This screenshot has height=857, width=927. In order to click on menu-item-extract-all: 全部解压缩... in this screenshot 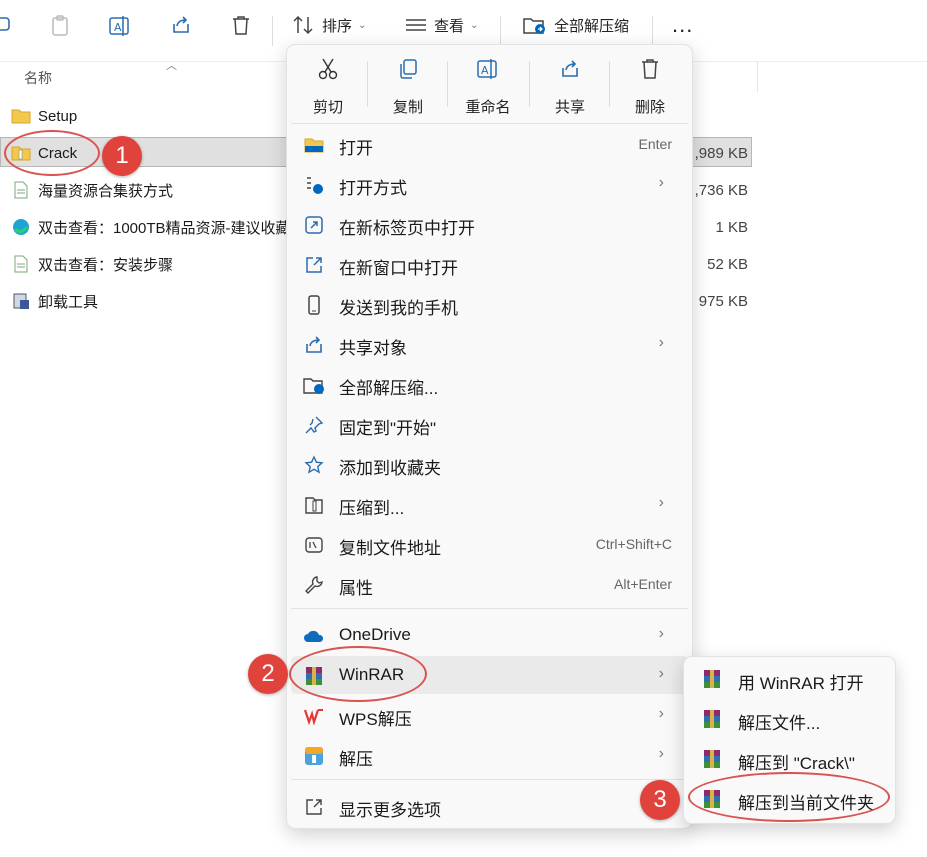, I will do `click(489, 384)`.